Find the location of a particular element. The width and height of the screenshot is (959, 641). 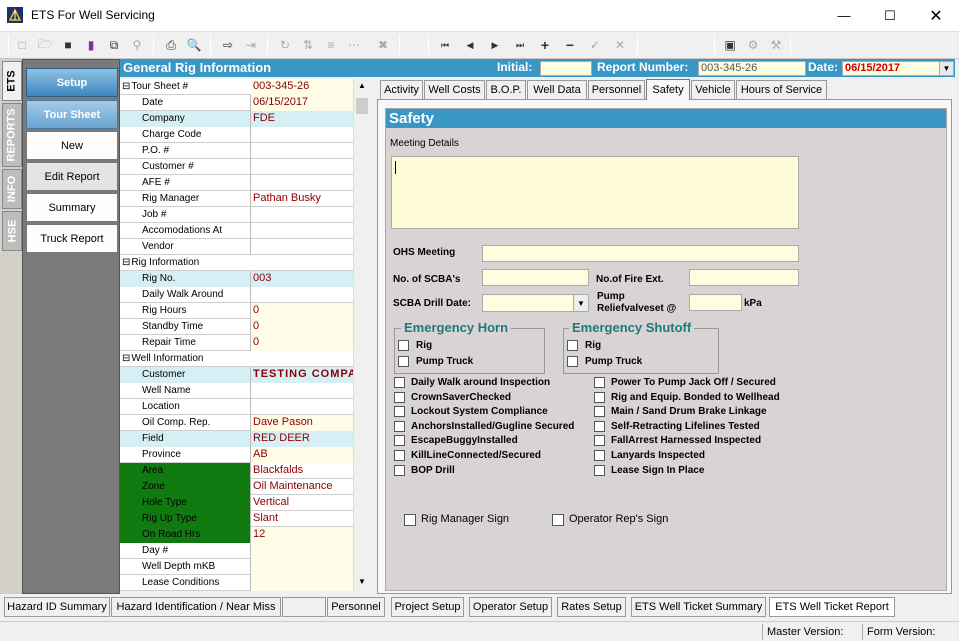

tab-operator-setup: Operator Setup is located at coordinates (510, 607).